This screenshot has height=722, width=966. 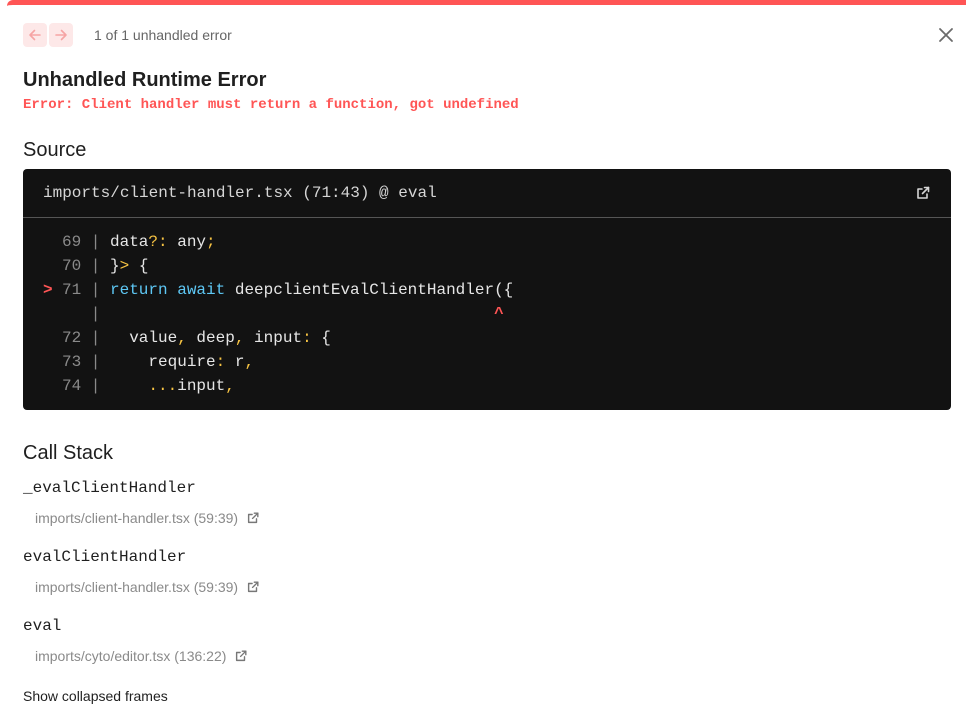 I want to click on arrow-left-icon, so click(x=35, y=35).